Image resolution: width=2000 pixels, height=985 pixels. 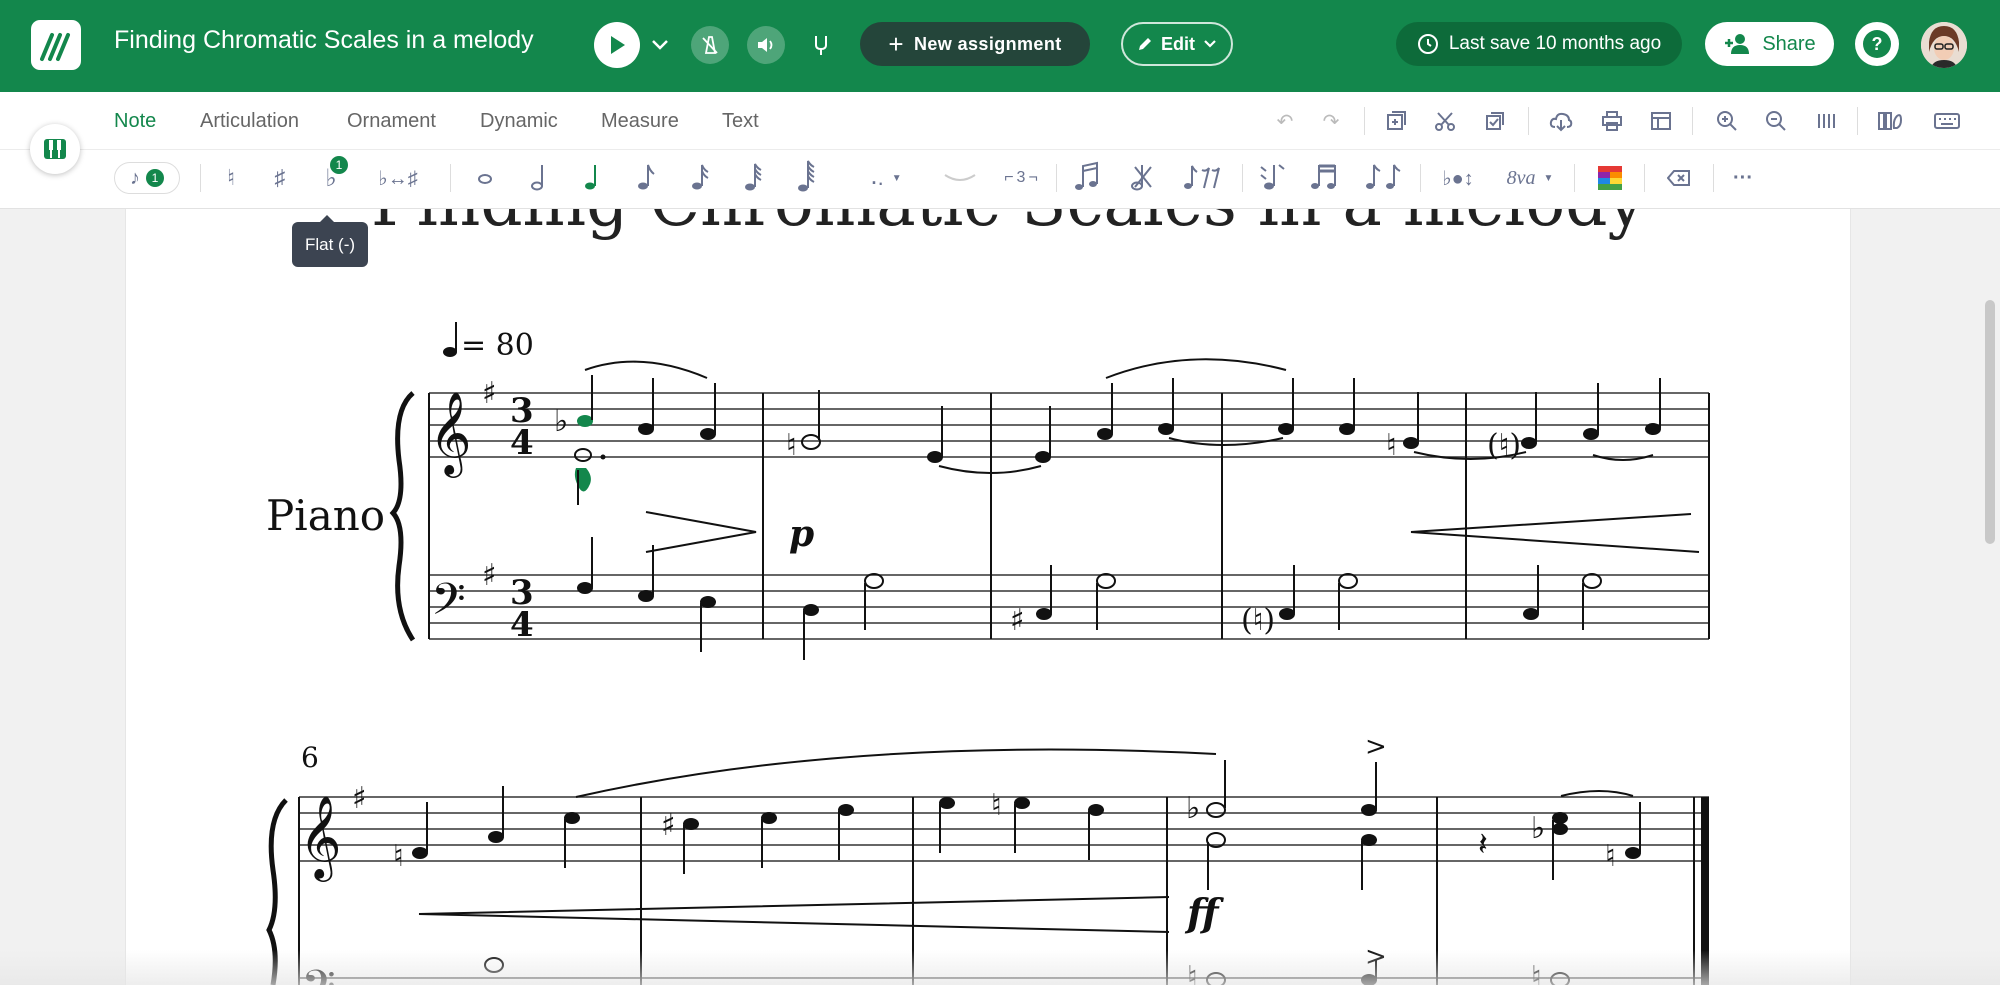 I want to click on plus-icon: +, so click(x=896, y=44).